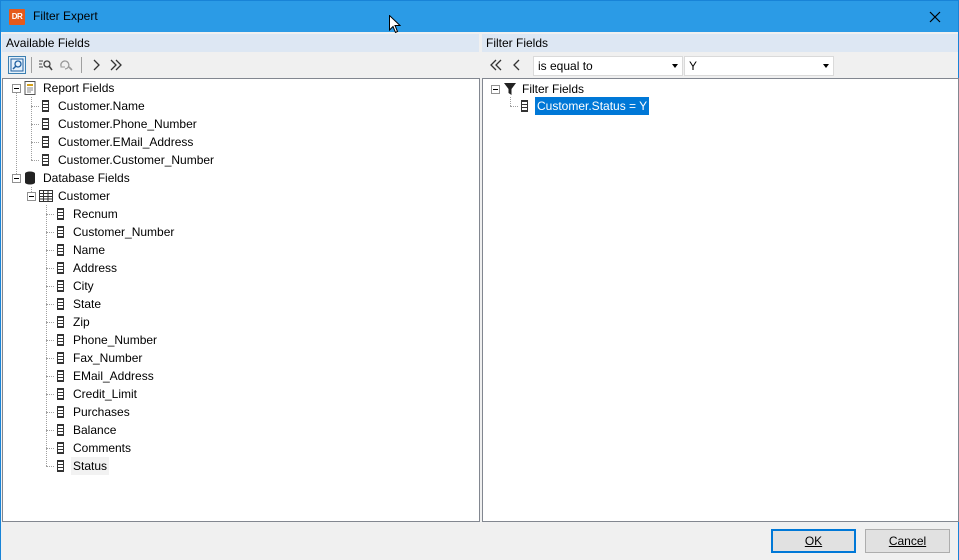 The height and width of the screenshot is (560, 959). What do you see at coordinates (101, 106) in the screenshot?
I see `tree-node-report-field: Customer.Name` at bounding box center [101, 106].